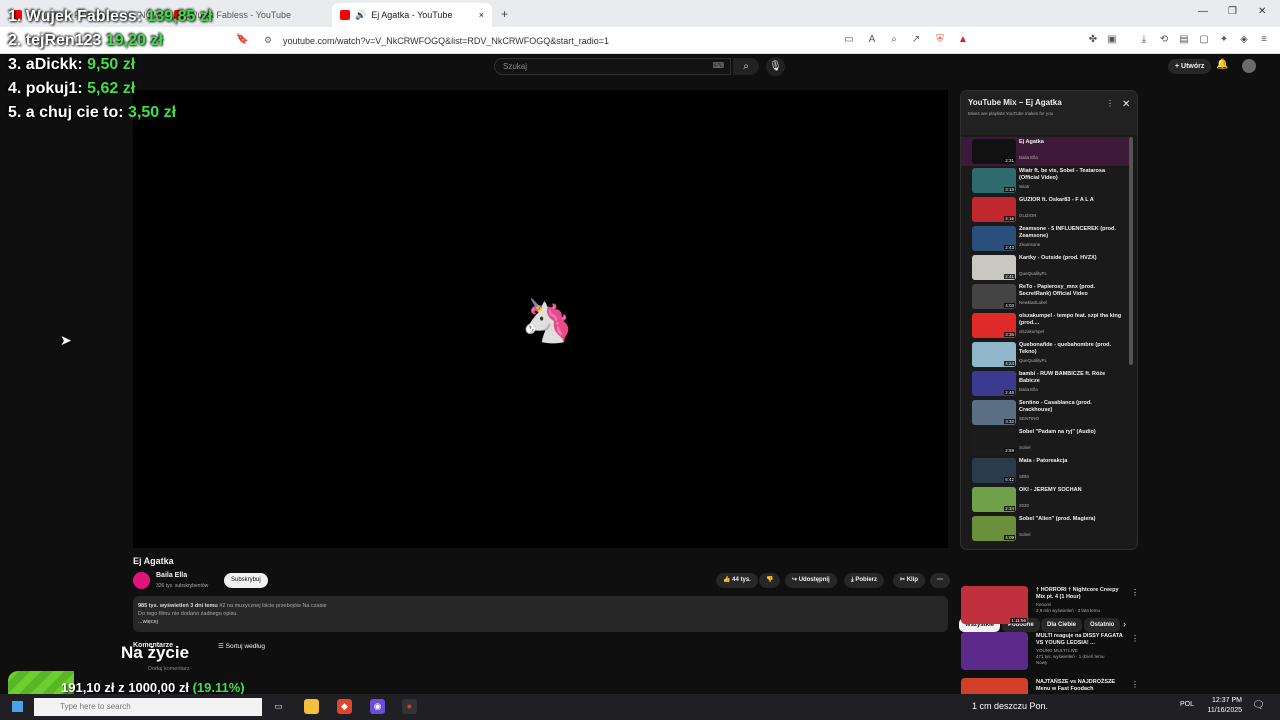  I want to click on duration-badge: 4:03, so click(1009, 305).